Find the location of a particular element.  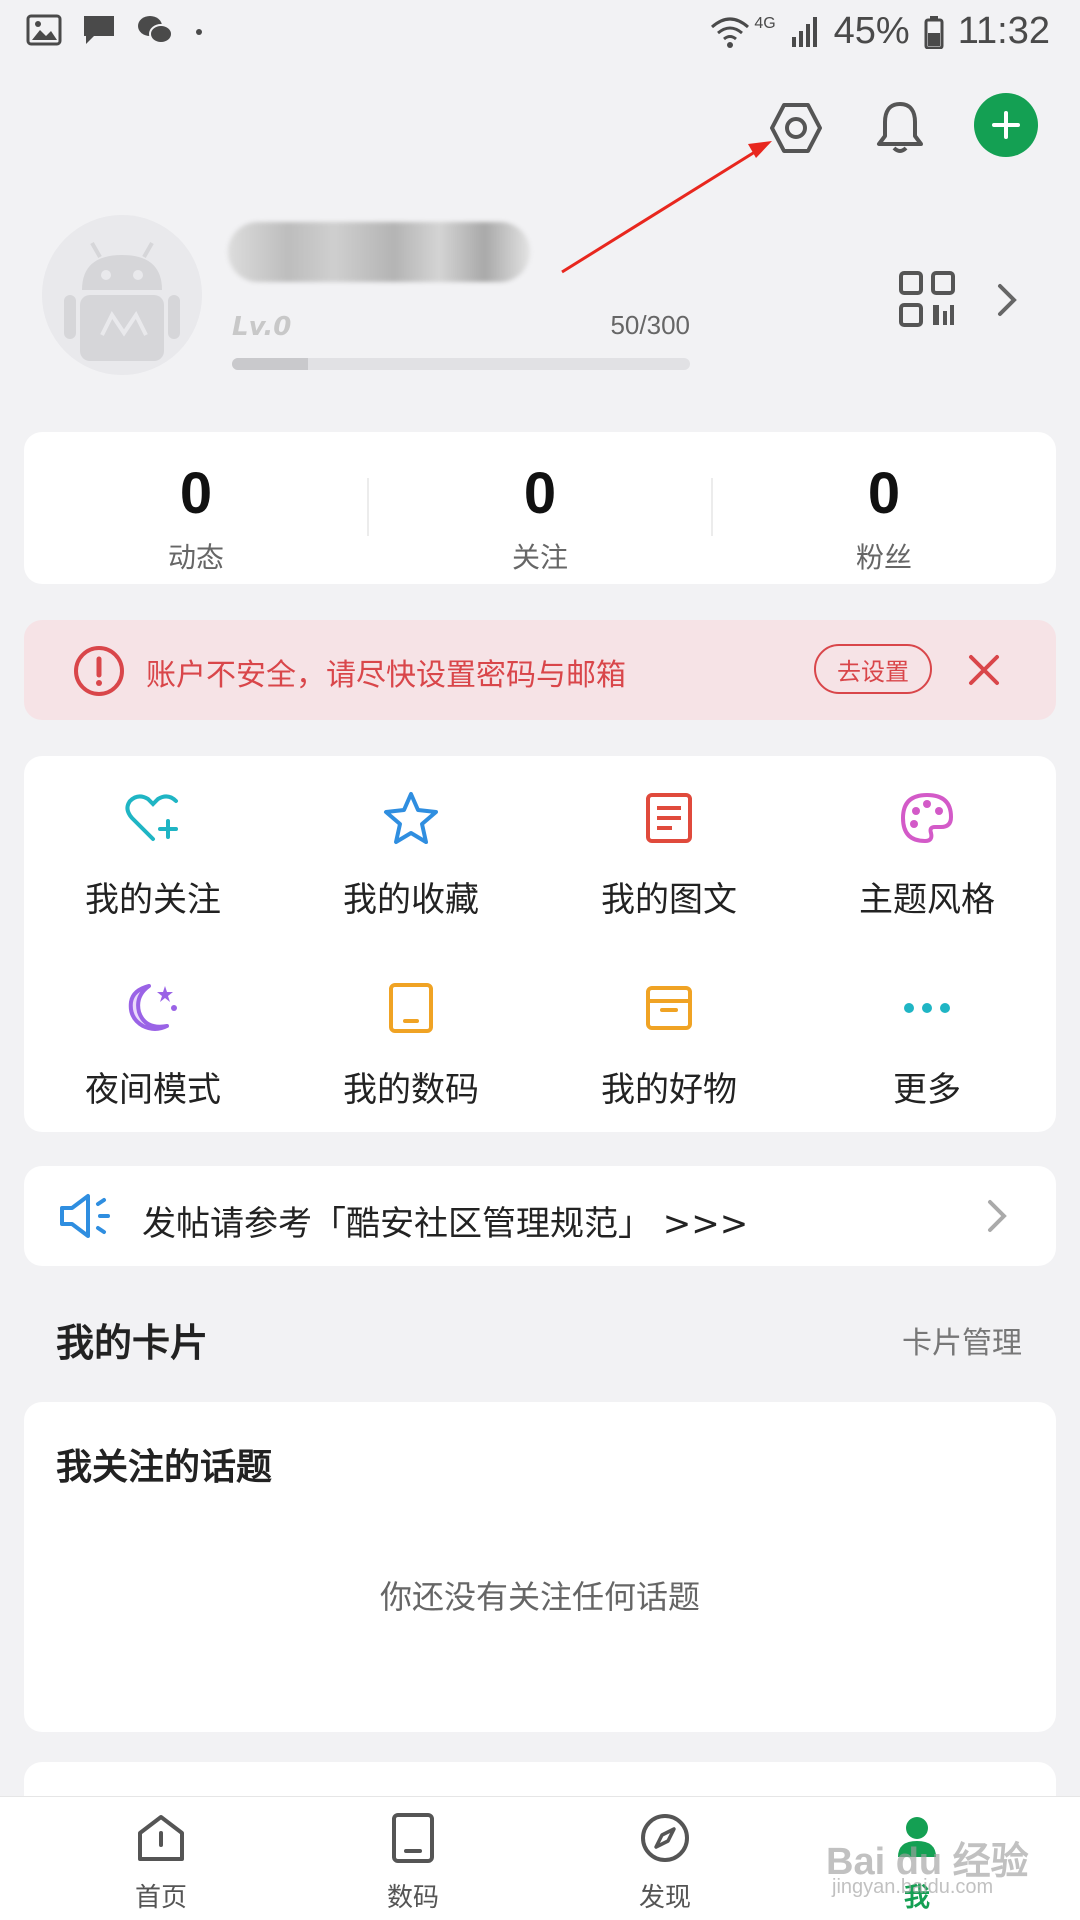

grid-item-my-follows: 我的关注 is located at coordinates (153, 838).